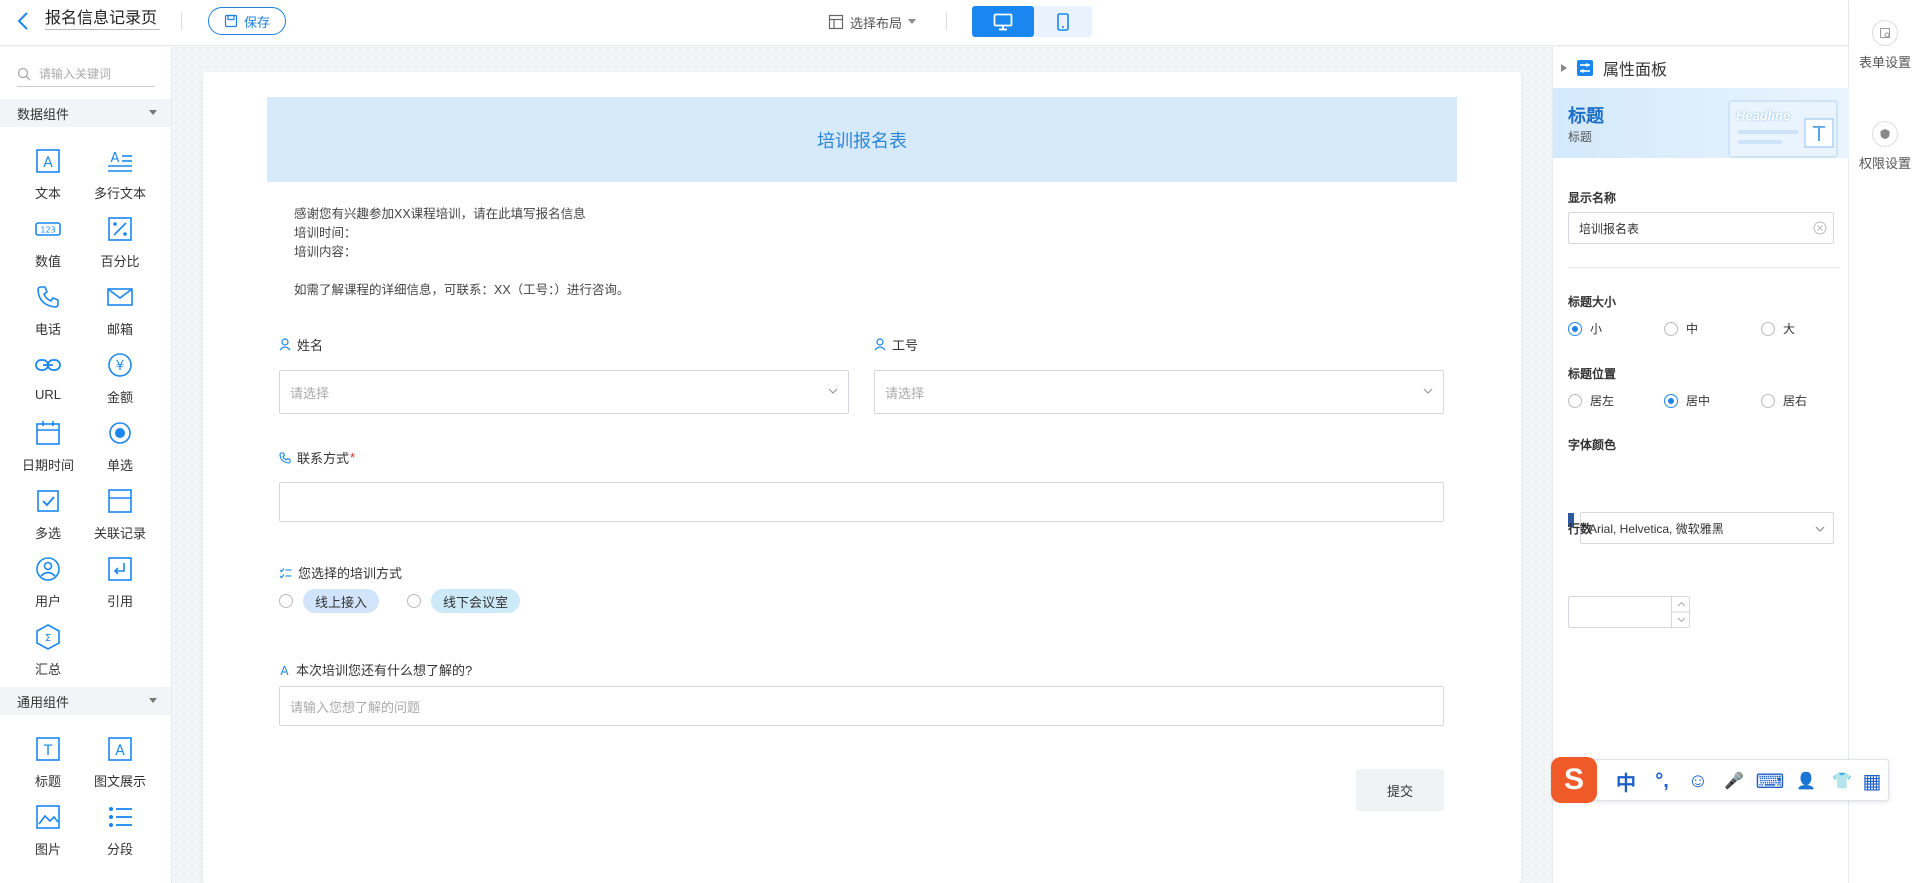  I want to click on component-single-select: 单选, so click(120, 447).